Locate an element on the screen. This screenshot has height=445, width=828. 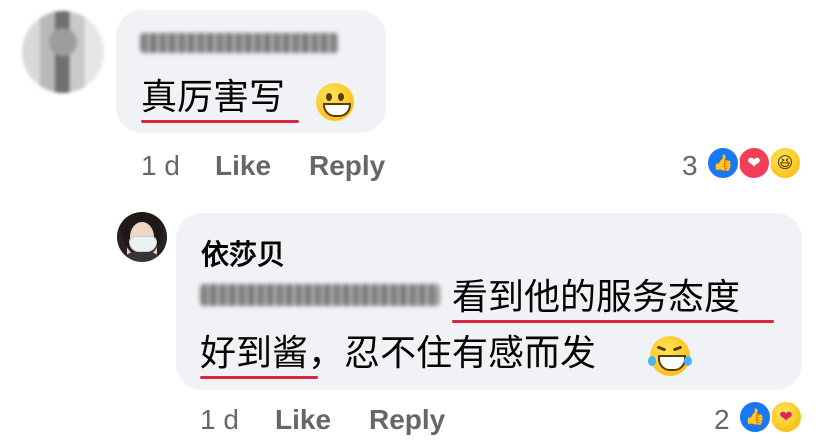
commenter-avatar-blurred is located at coordinates (63, 52).